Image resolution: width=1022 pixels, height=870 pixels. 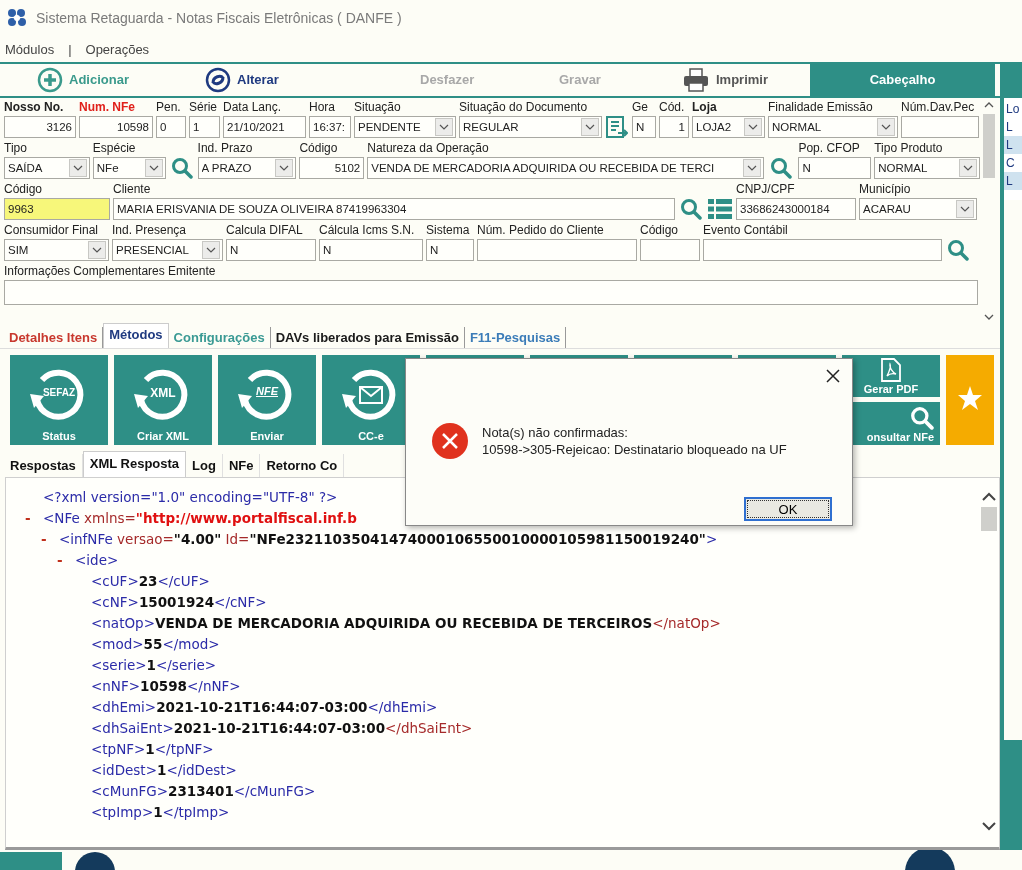 What do you see at coordinates (367, 337) in the screenshot?
I see `section-tab: DAVs liberados para Emissão` at bounding box center [367, 337].